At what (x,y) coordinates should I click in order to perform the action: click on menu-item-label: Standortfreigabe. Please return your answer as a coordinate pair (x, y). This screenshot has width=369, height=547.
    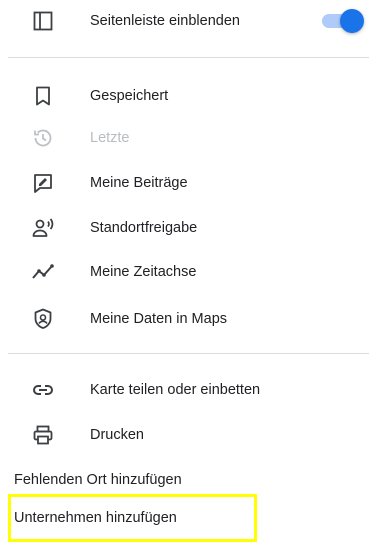
    Looking at the image, I should click on (144, 228).